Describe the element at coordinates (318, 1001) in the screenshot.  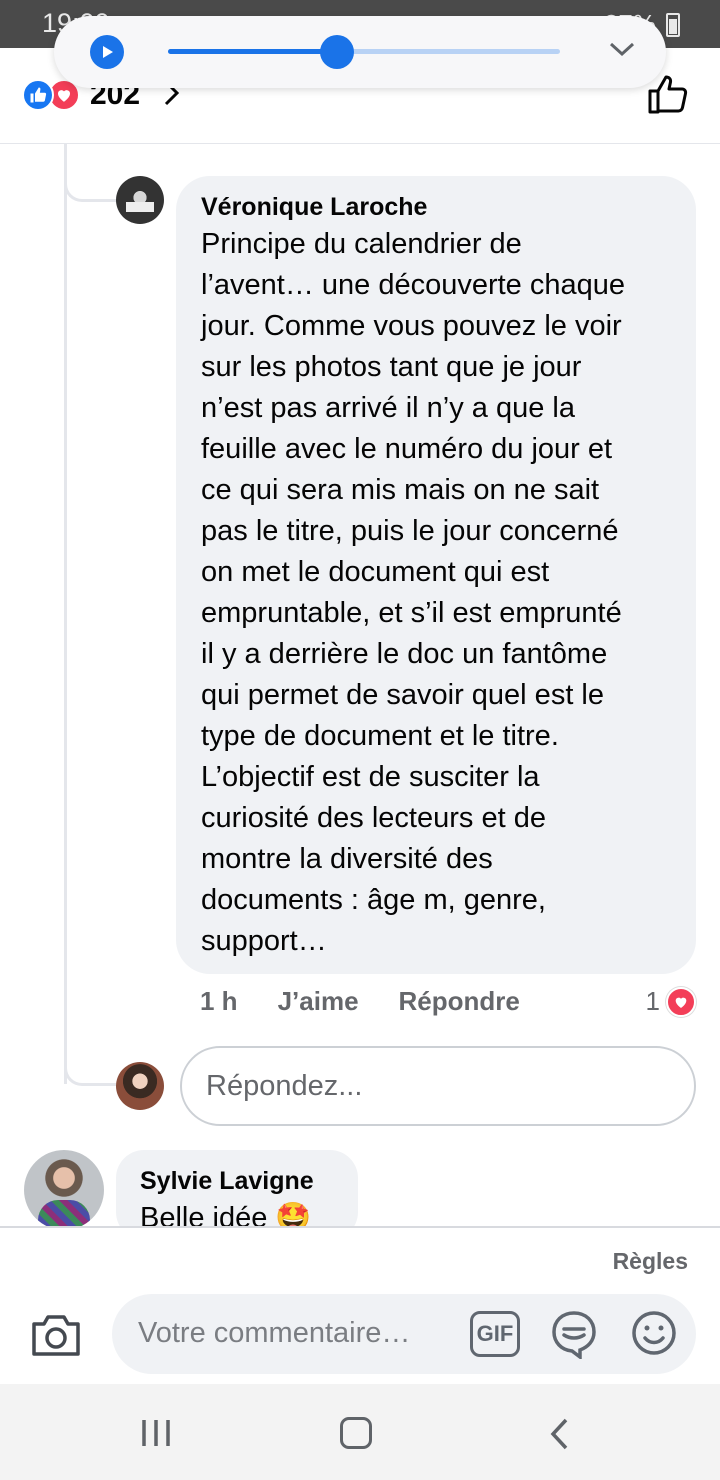
I see `like-button: J’aime` at that location.